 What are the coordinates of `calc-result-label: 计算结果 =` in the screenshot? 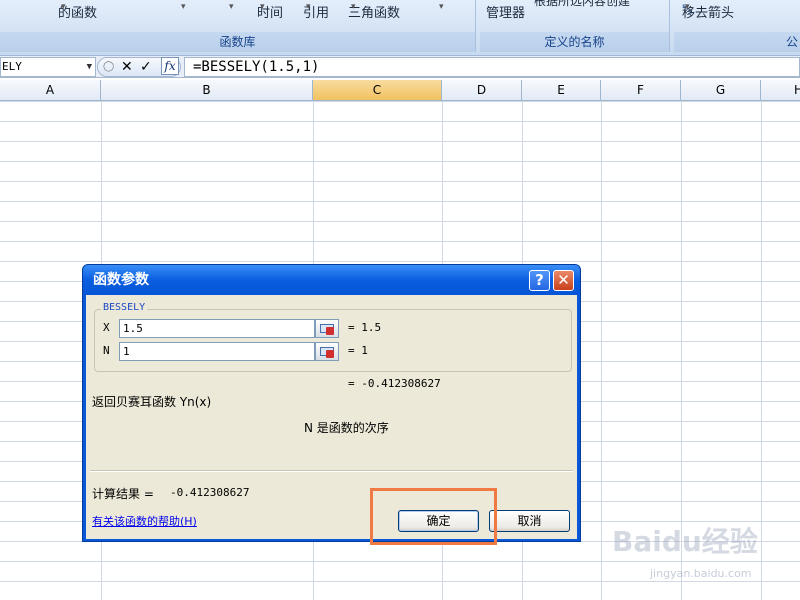 It's located at (123, 494).